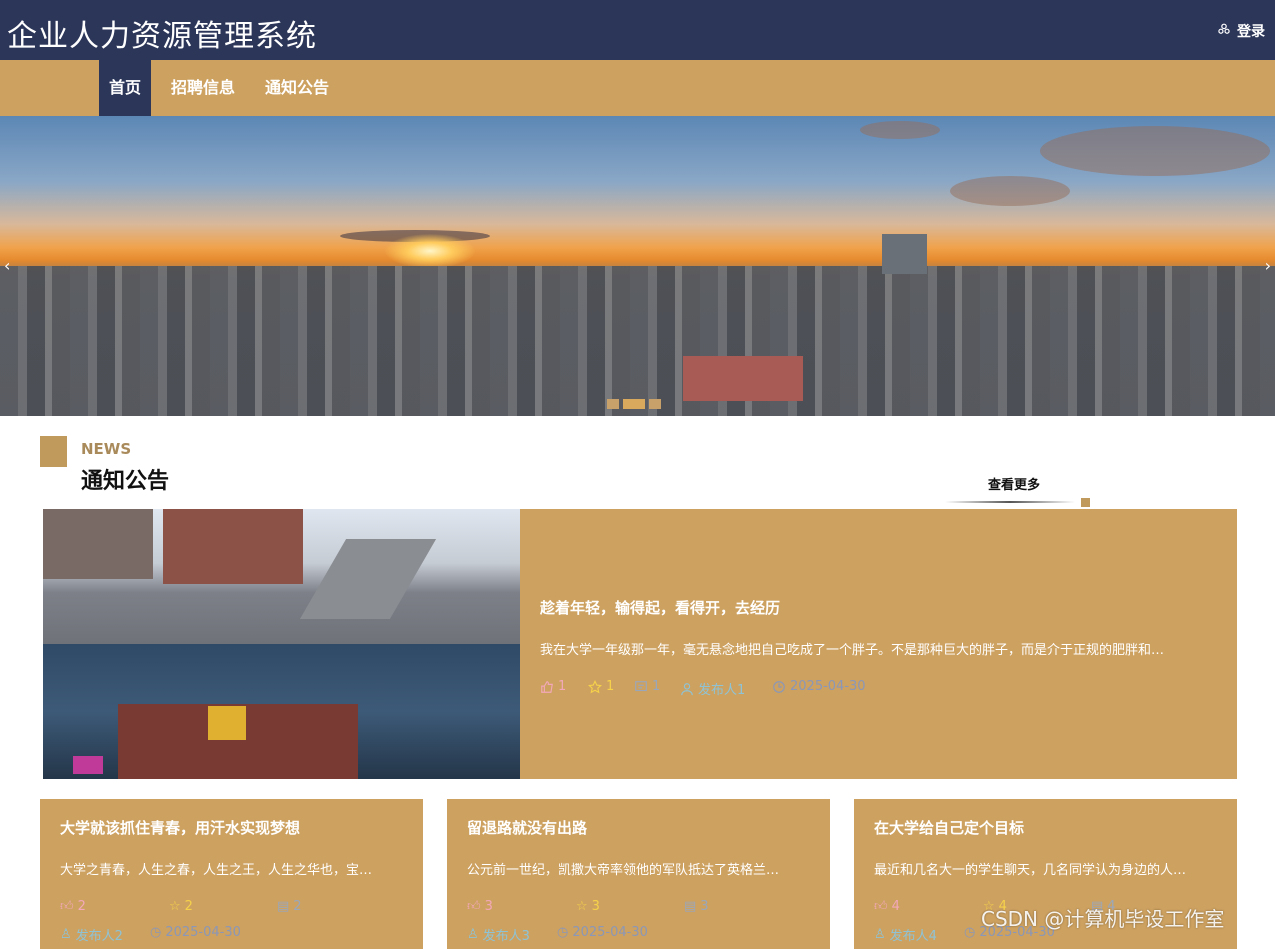 This screenshot has height=949, width=1275. Describe the element at coordinates (1251, 32) in the screenshot. I see `login-label: 登录` at that location.